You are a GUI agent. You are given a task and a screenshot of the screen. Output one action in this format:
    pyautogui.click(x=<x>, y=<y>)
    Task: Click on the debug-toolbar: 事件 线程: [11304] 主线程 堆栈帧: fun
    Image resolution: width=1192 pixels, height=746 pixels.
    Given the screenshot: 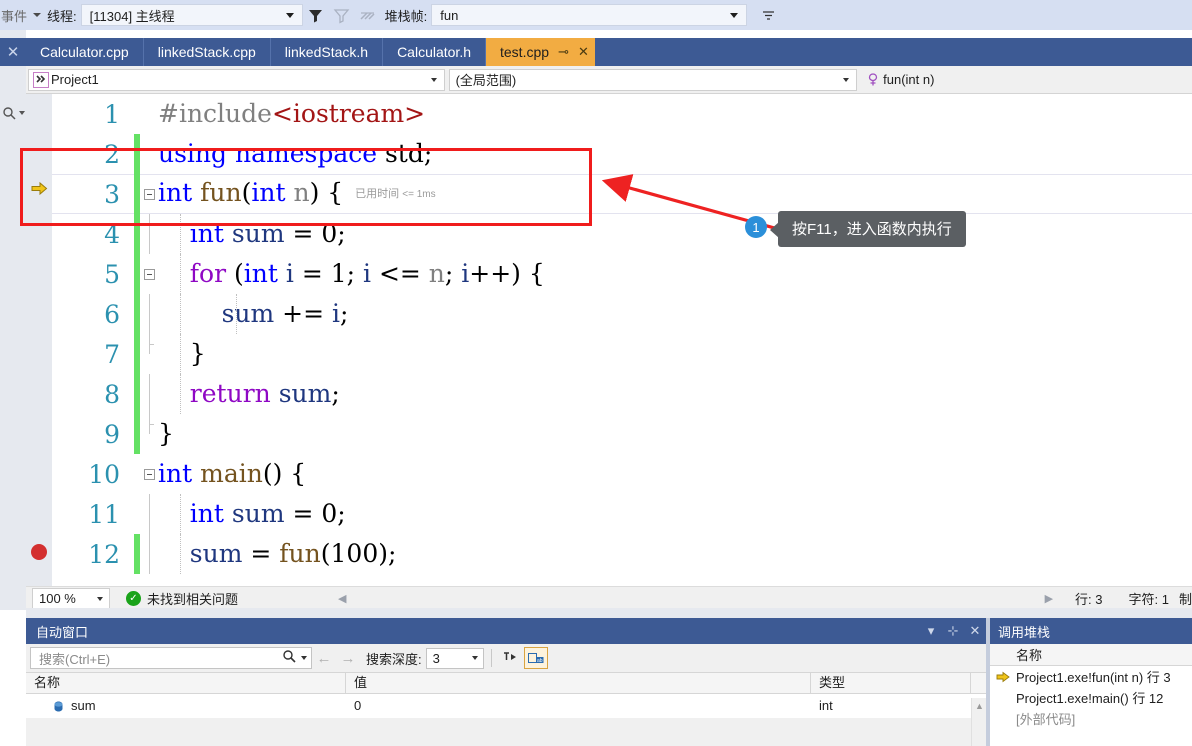 What is the action you would take?
    pyautogui.click(x=596, y=15)
    